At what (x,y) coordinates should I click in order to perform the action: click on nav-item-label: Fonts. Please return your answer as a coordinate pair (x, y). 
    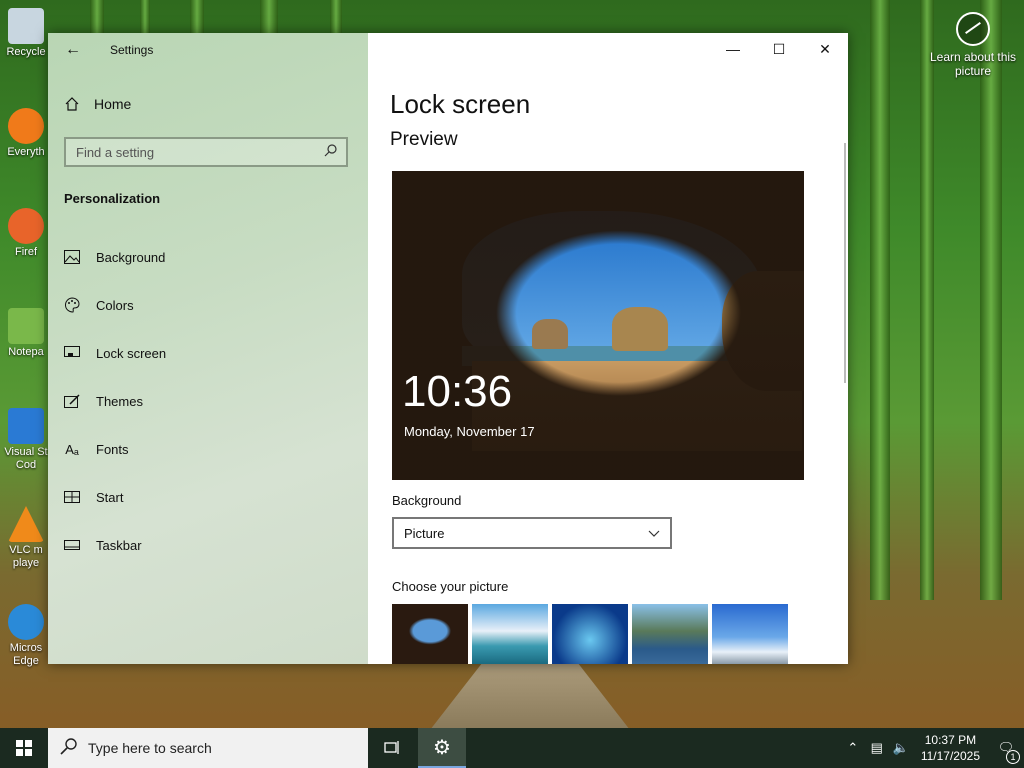
    Looking at the image, I should click on (112, 449).